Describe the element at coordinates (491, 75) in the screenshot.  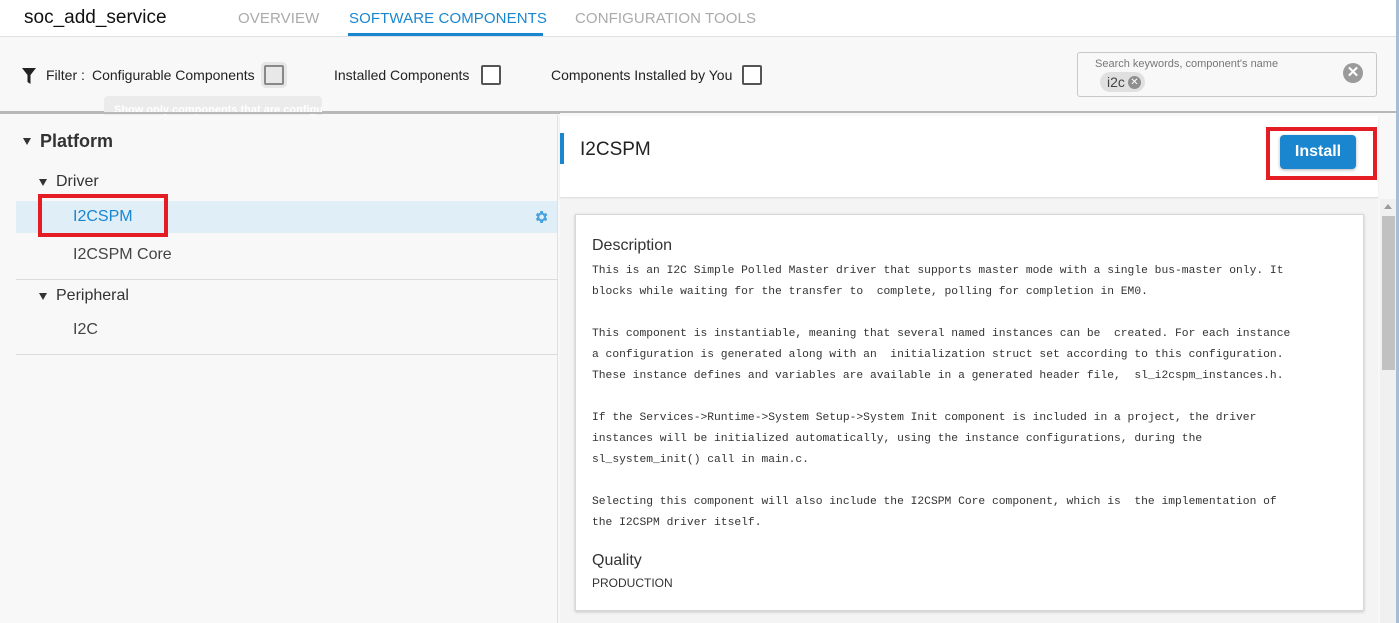
I see `installed-components-checkbox` at that location.